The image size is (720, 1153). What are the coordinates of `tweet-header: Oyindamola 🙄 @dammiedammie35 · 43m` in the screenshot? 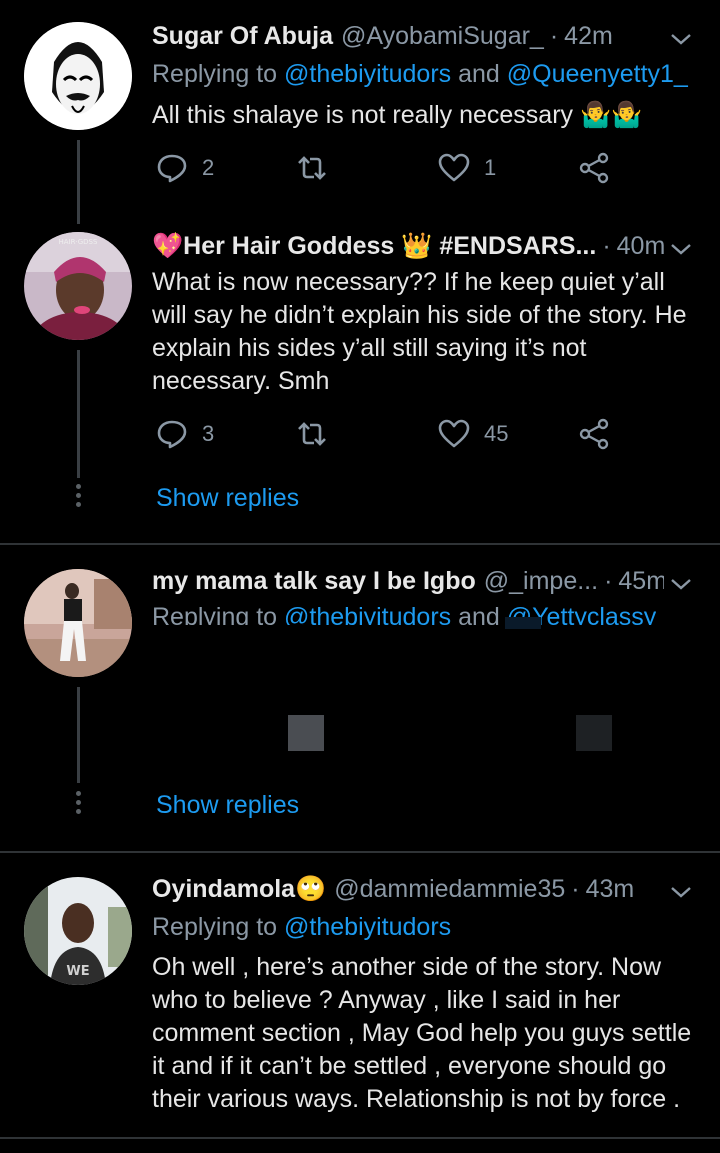 It's located at (408, 889).